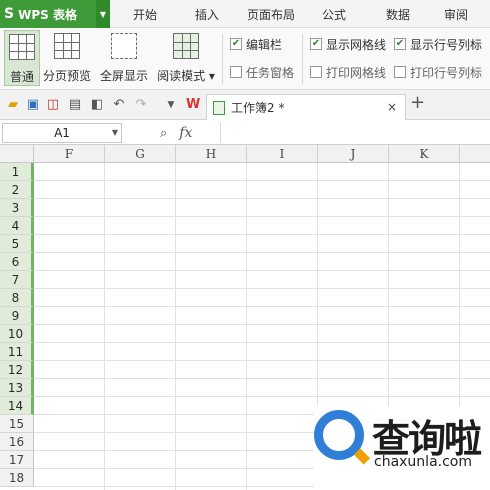 This screenshot has width=490, height=490. Describe the element at coordinates (17, 172) in the screenshot. I see `row-header: 1` at that location.